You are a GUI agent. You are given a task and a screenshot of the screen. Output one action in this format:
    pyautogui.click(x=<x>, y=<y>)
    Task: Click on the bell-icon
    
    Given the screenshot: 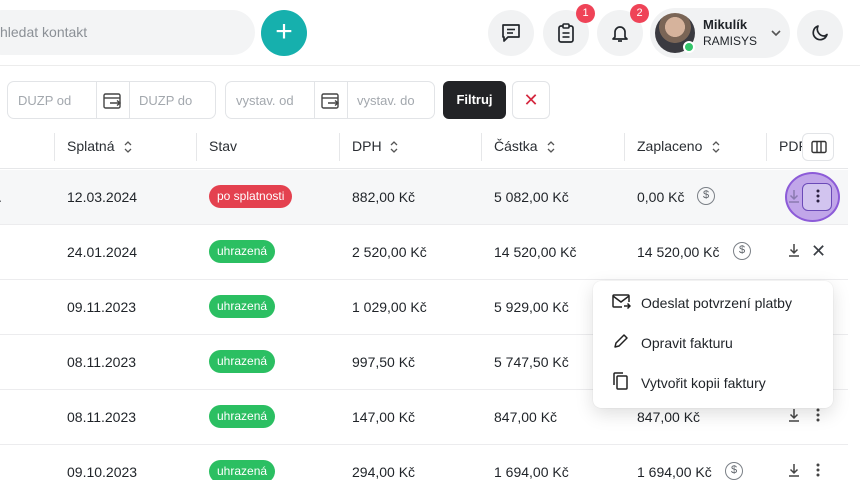 What is the action you would take?
    pyautogui.click(x=620, y=34)
    